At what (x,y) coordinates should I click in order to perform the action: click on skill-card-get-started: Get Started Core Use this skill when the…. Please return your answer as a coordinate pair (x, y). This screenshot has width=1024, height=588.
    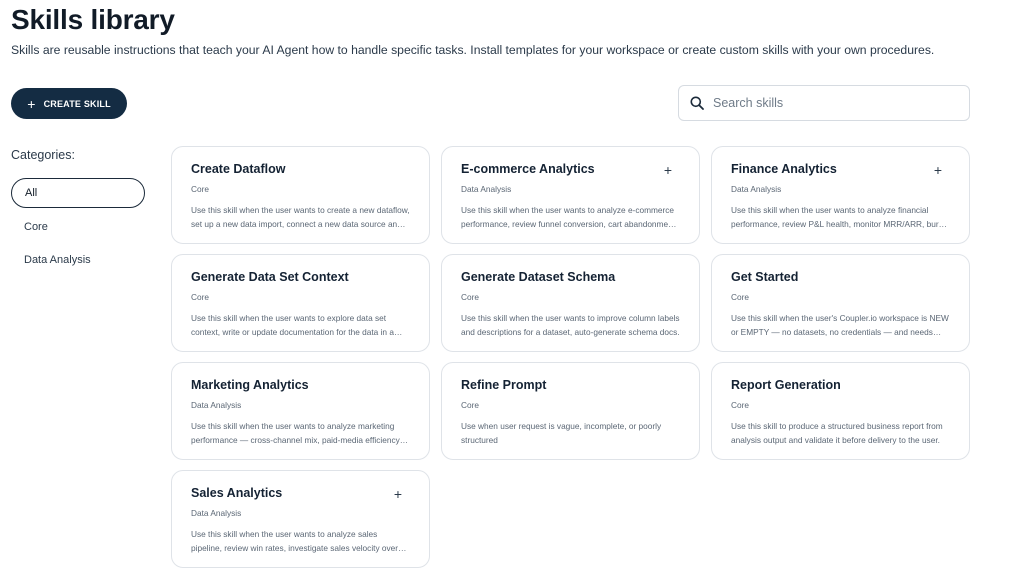
    Looking at the image, I should click on (840, 303).